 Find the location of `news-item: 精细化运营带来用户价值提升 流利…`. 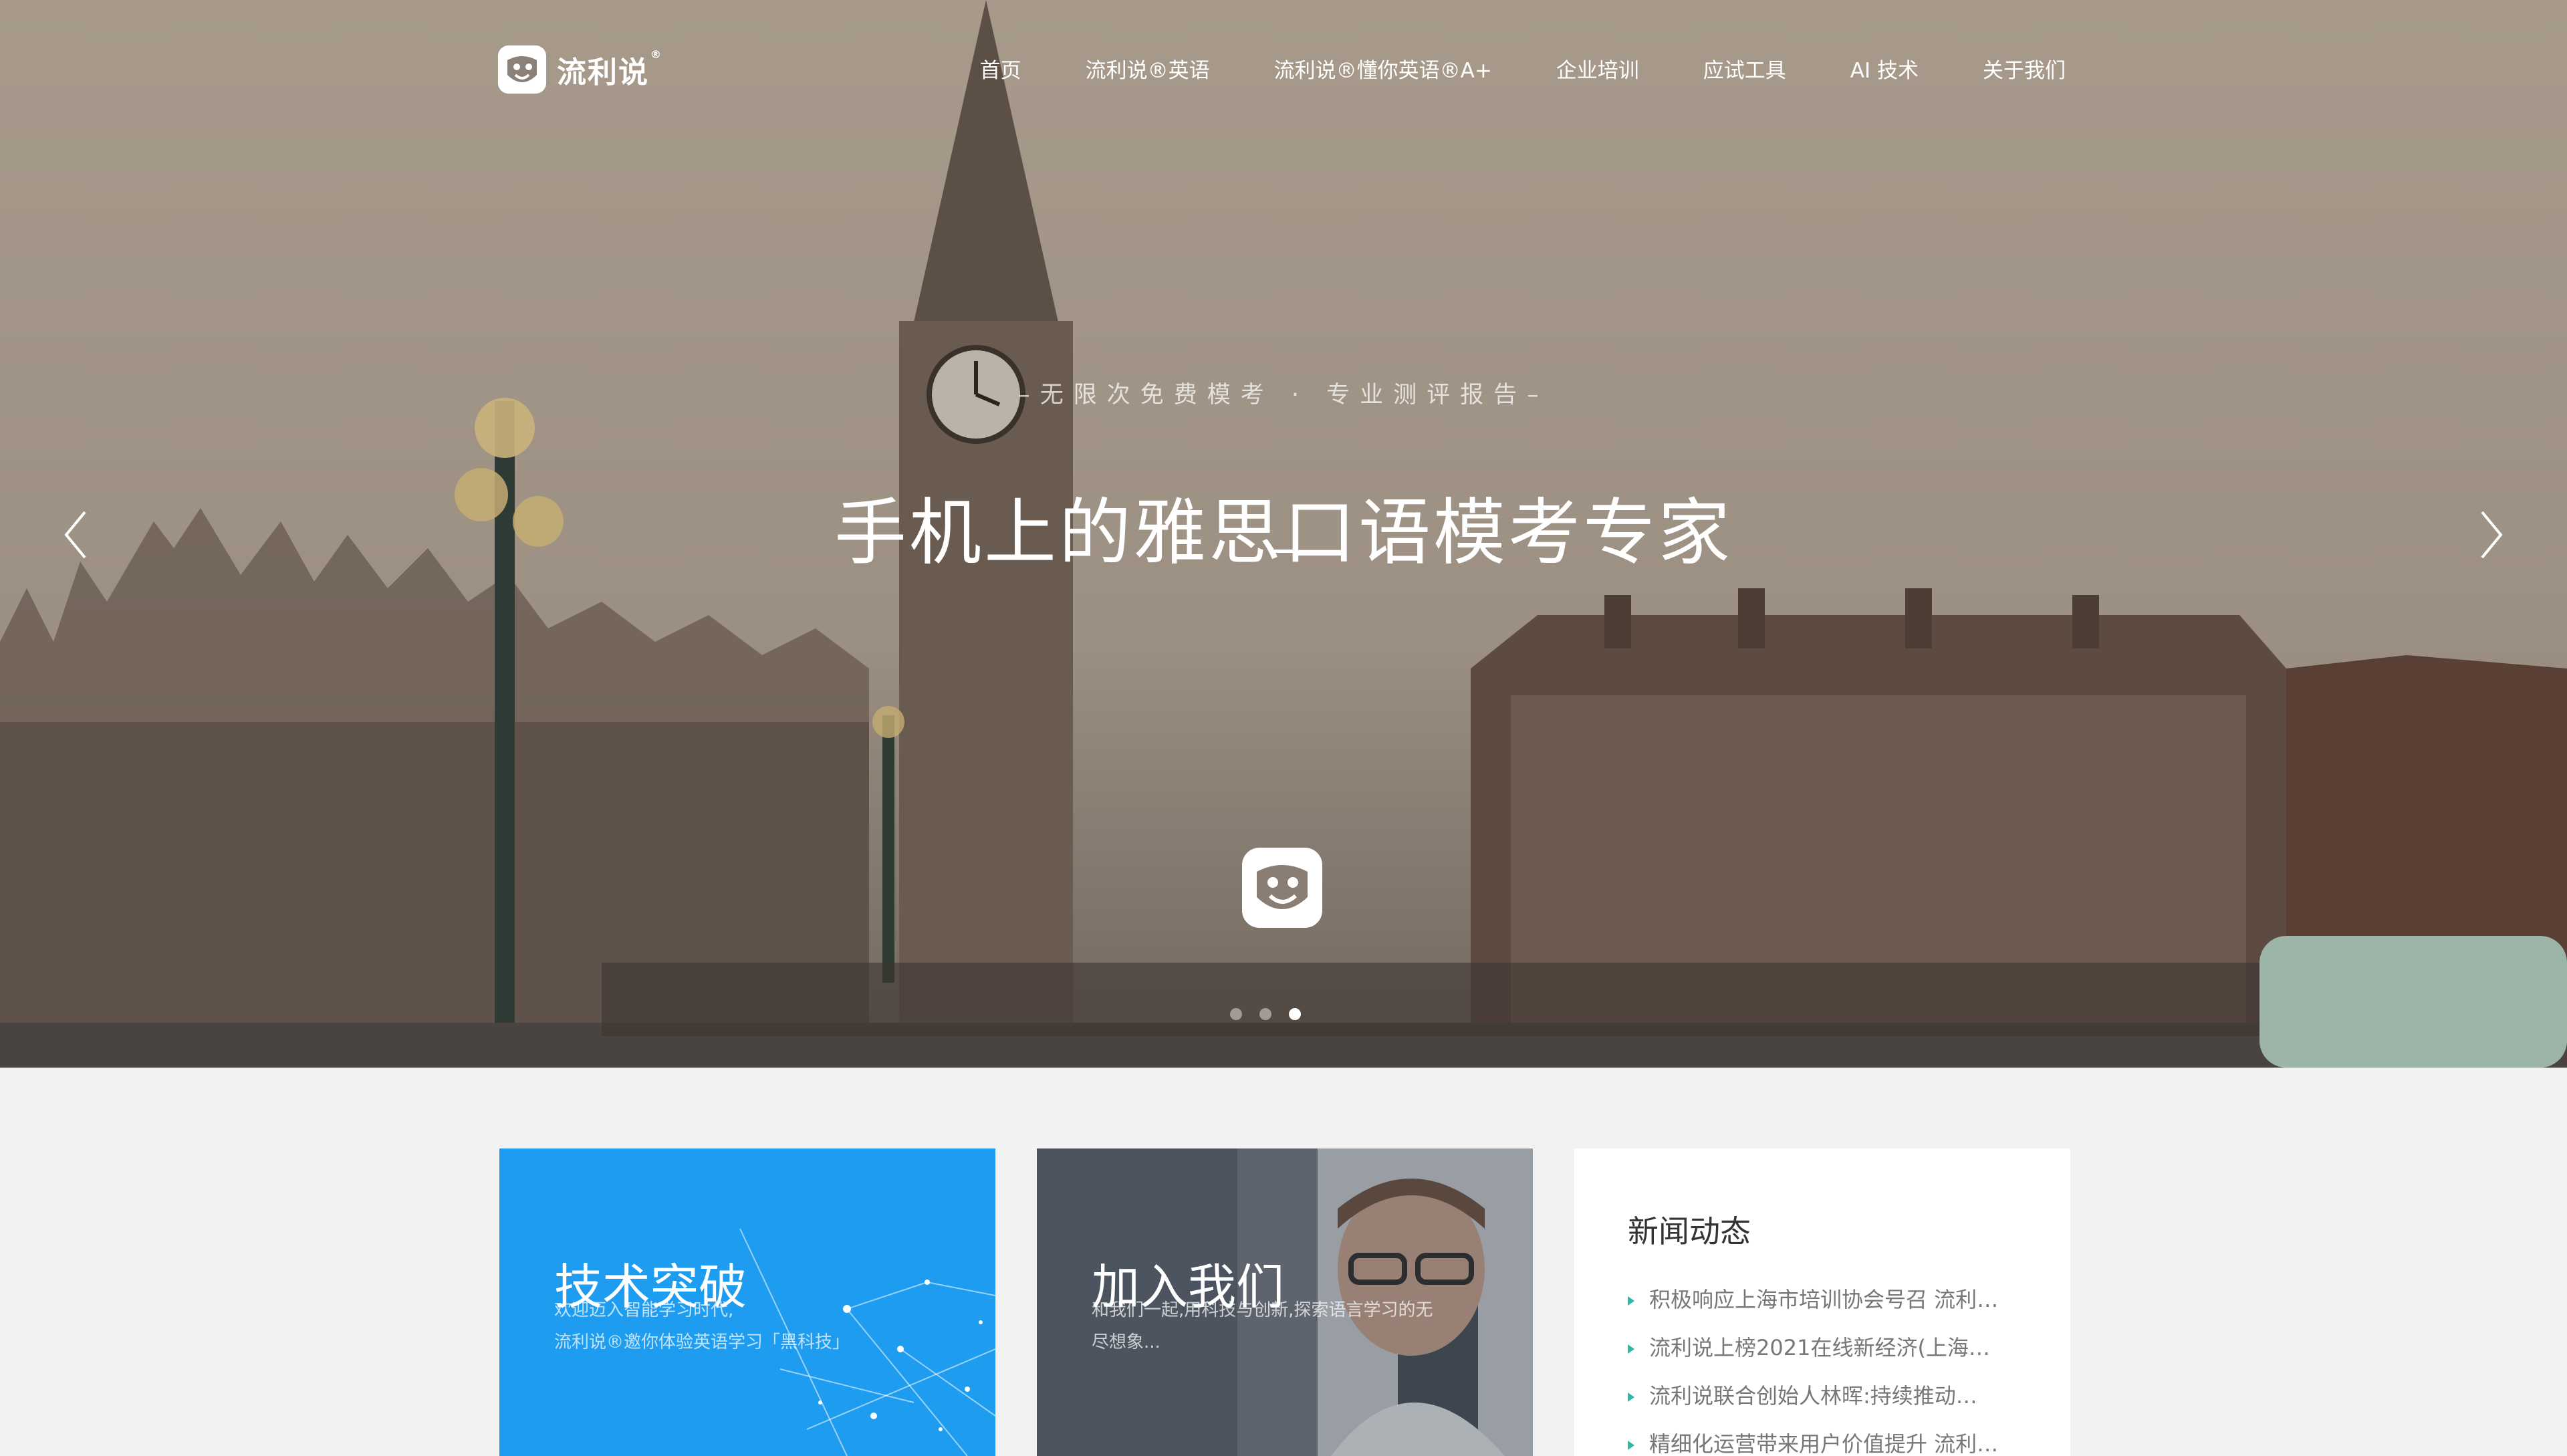

news-item: 精细化运营带来用户价值提升 流利… is located at coordinates (1821, 1438).